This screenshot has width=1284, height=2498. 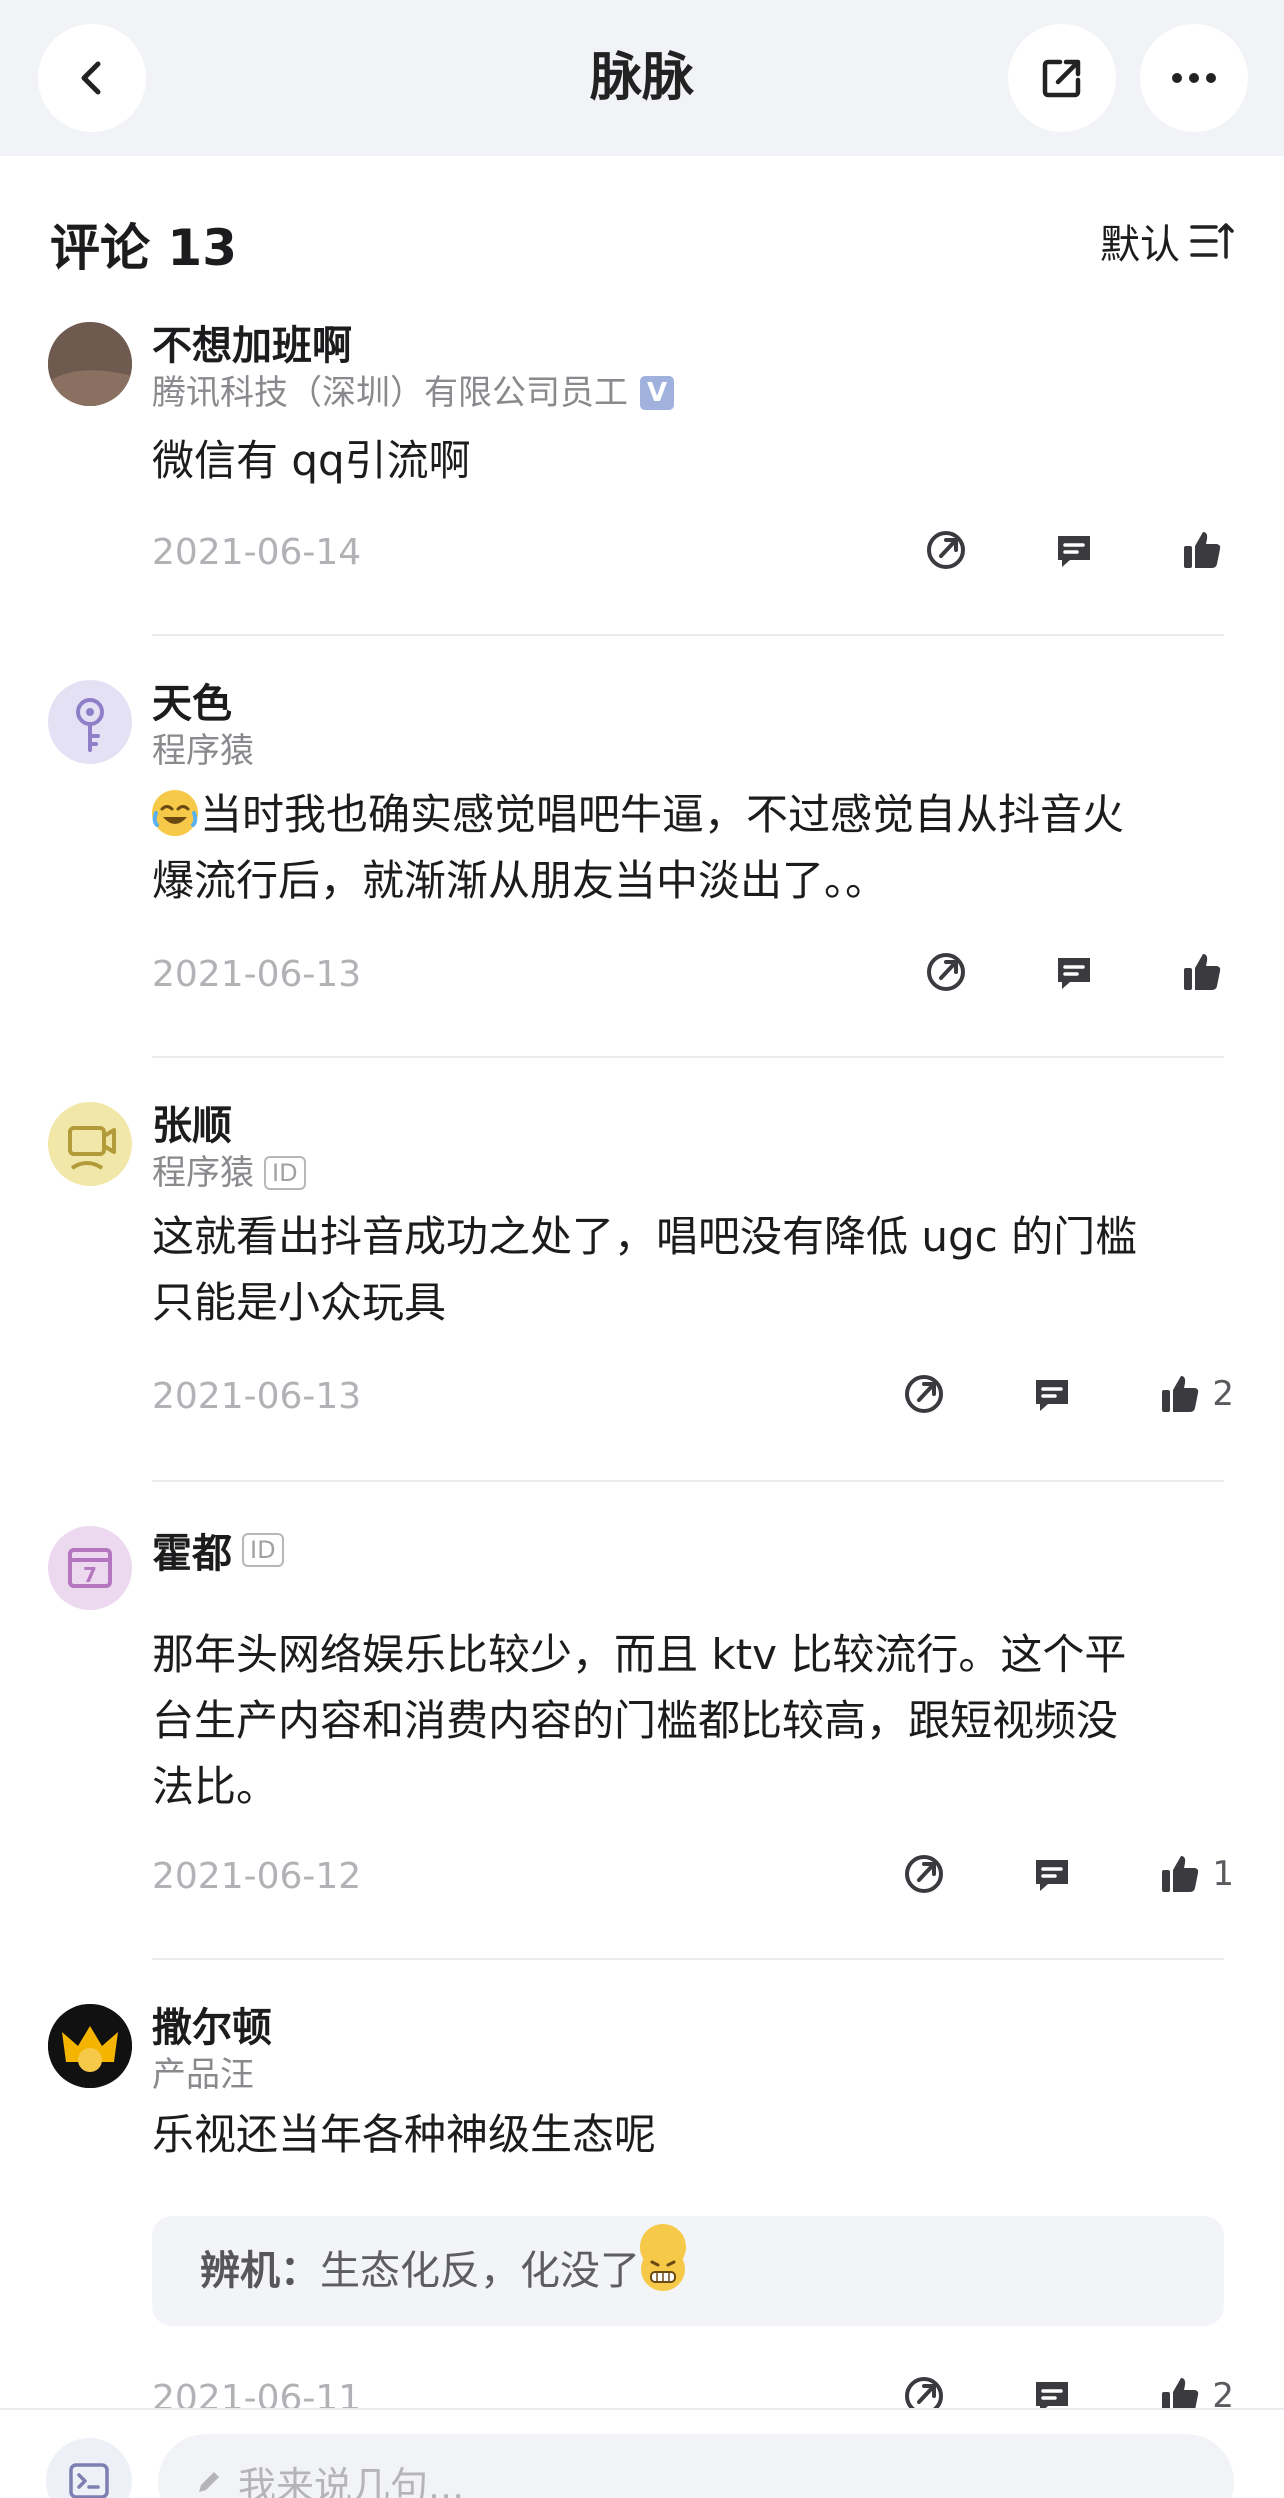 What do you see at coordinates (662, 814) in the screenshot?
I see `comment-text-line: 当时我也确实感觉唱吧牛逼，不过感觉自从抖音火` at bounding box center [662, 814].